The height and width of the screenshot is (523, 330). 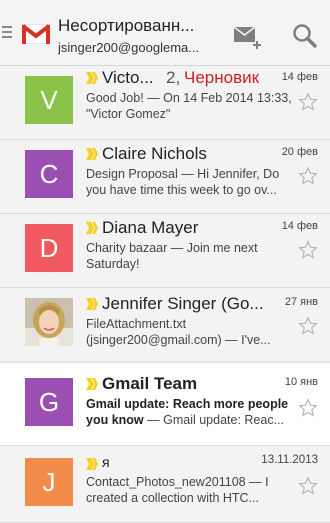 What do you see at coordinates (189, 257) in the screenshot?
I see `email-snippet: Charity bazaar — Join me next Saturday!` at bounding box center [189, 257].